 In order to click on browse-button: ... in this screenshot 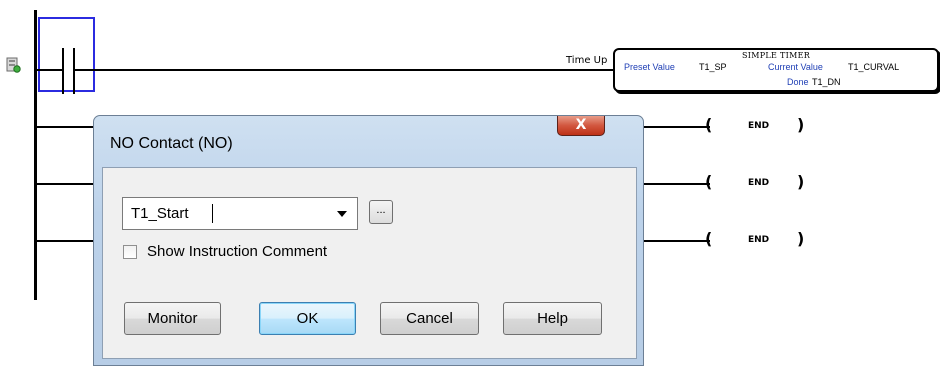, I will do `click(381, 212)`.